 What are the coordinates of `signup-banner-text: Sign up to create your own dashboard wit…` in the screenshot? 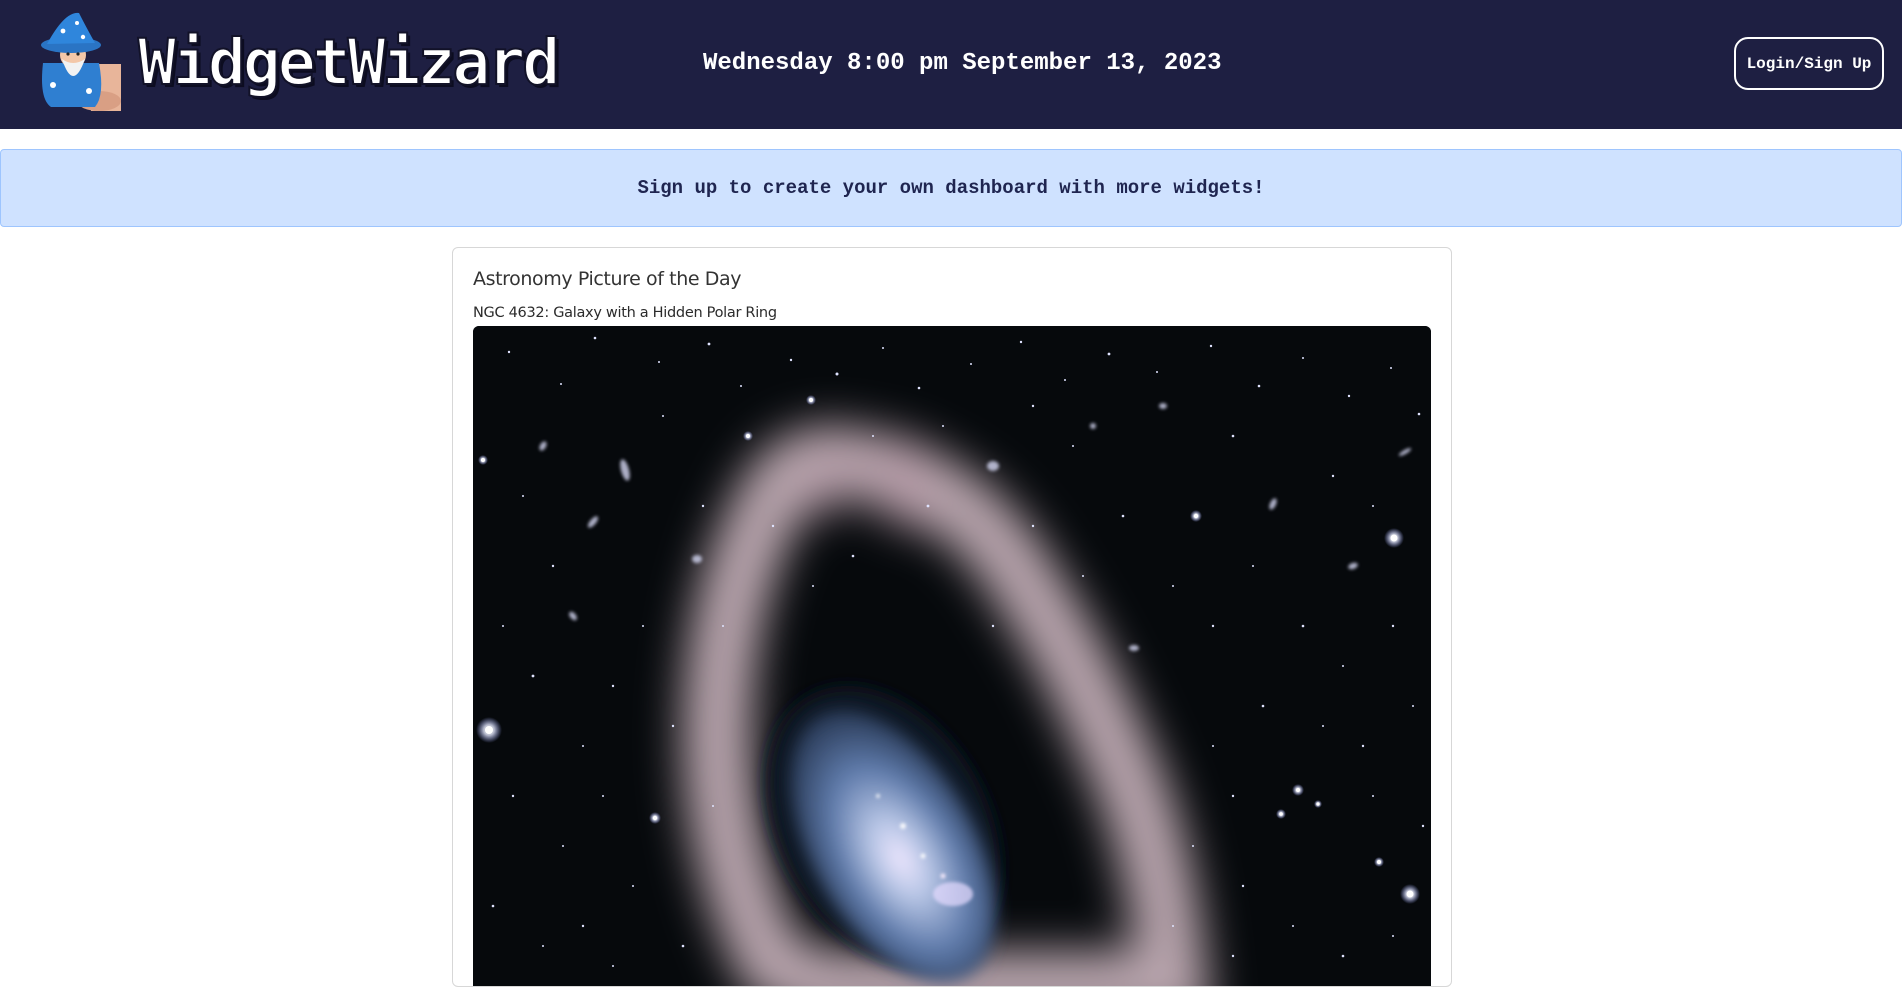 It's located at (951, 188).